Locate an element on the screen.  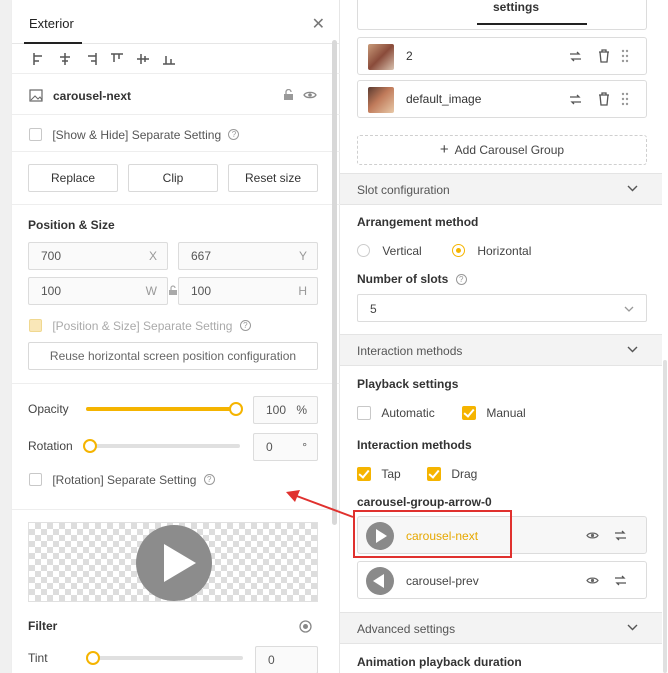
align-center-v-icon is located at coordinates (143, 59).